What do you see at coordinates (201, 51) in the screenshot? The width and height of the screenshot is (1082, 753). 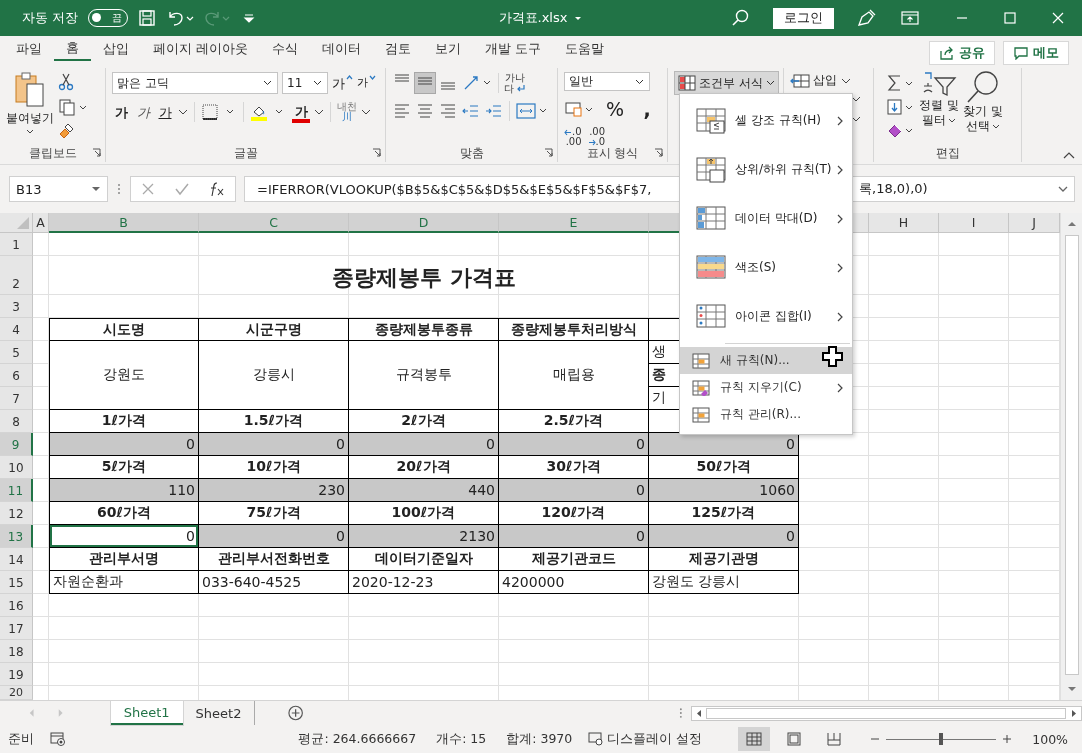 I see `ribbon-tab: 페이지 레이아웃` at bounding box center [201, 51].